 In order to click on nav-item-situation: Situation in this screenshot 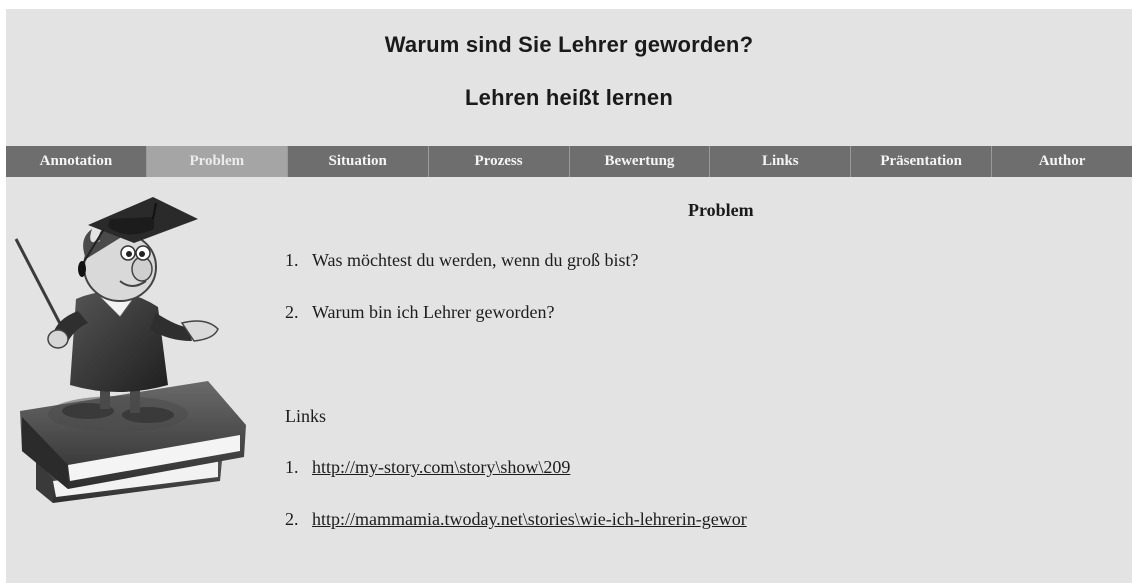, I will do `click(358, 161)`.